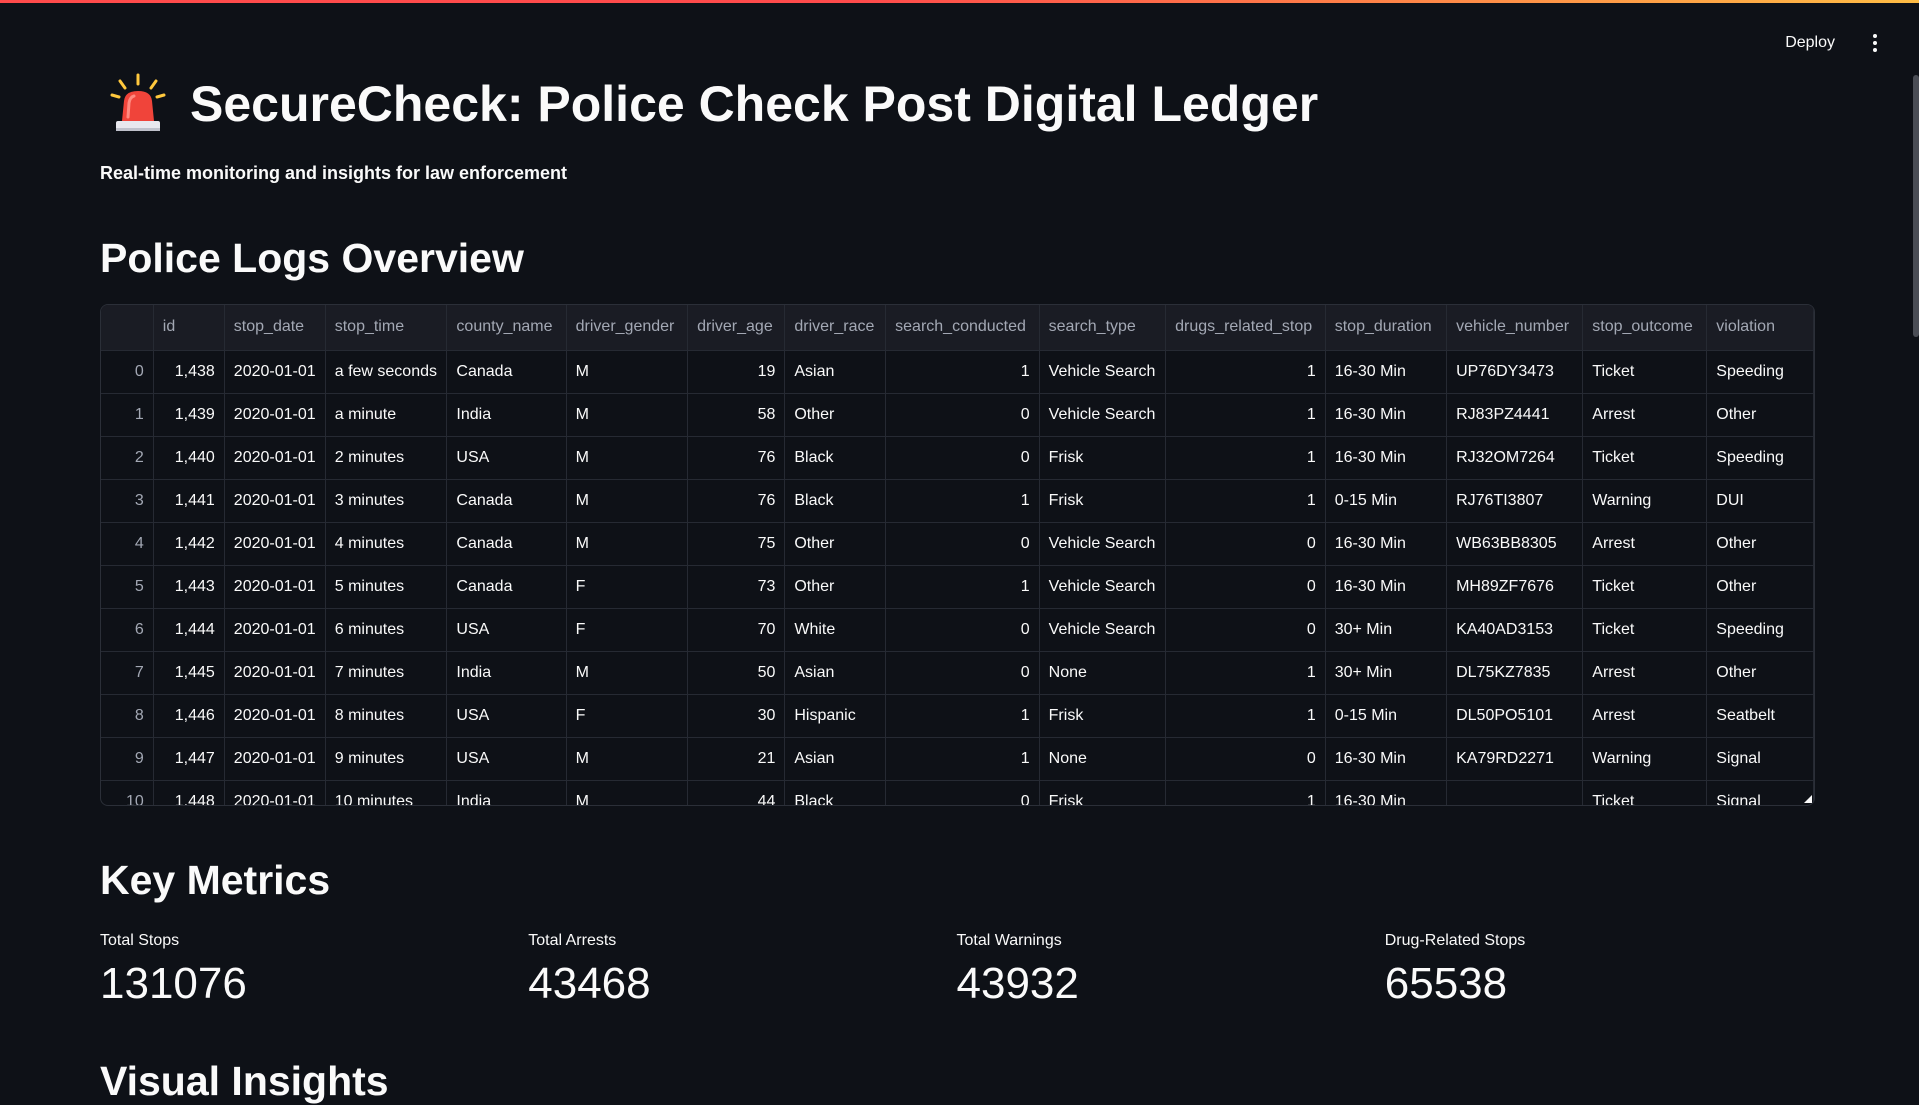  Describe the element at coordinates (1760, 716) in the screenshot. I see `table-cell: Seatbelt` at that location.